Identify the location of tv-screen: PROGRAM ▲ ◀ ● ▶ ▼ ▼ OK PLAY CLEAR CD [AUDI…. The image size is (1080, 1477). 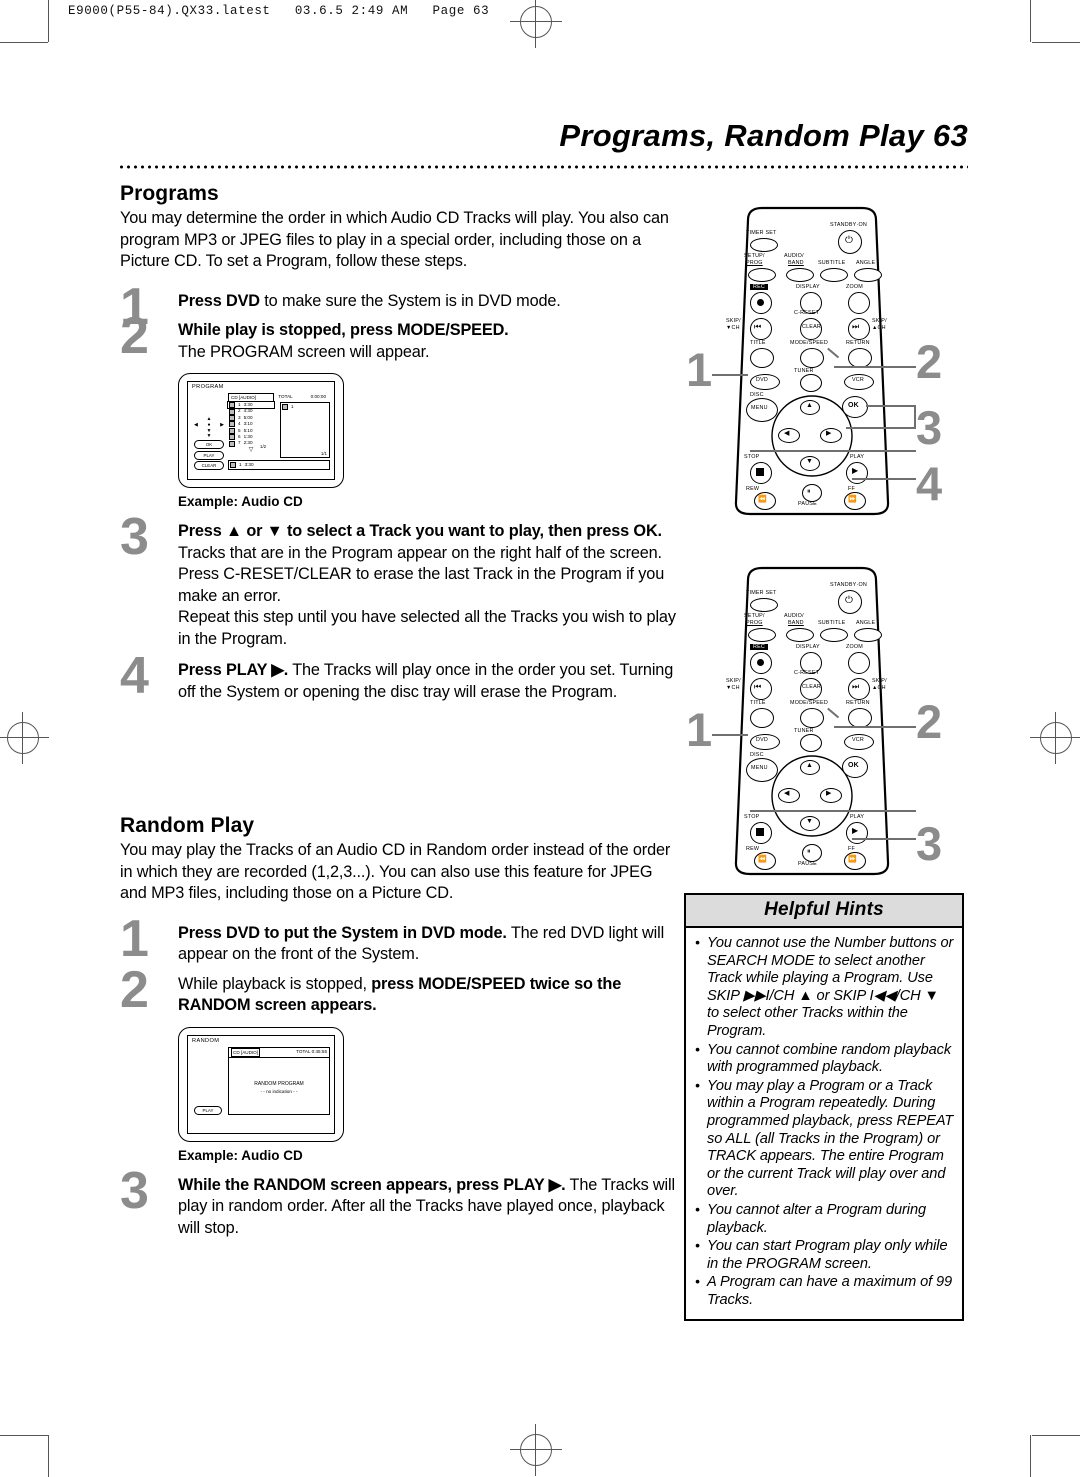
(261, 430).